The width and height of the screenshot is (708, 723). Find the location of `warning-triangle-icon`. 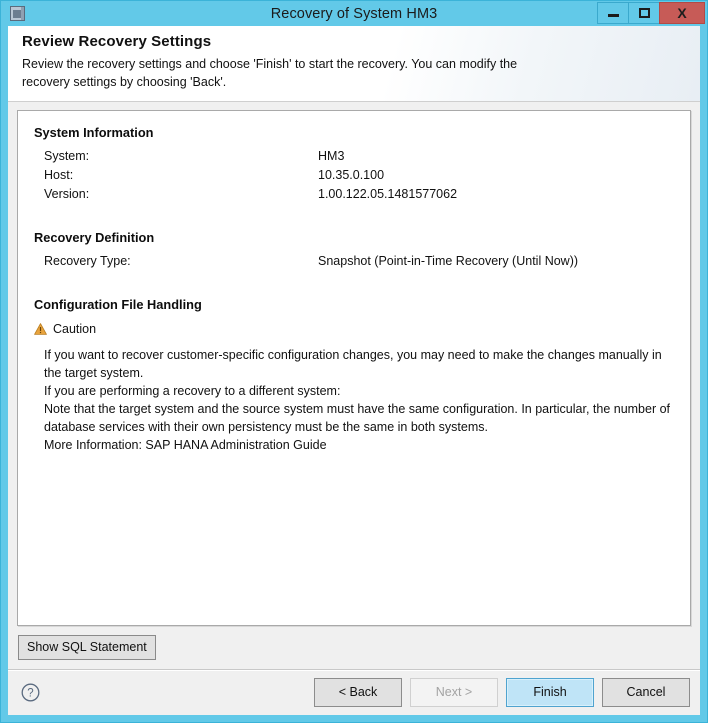

warning-triangle-icon is located at coordinates (40, 328).